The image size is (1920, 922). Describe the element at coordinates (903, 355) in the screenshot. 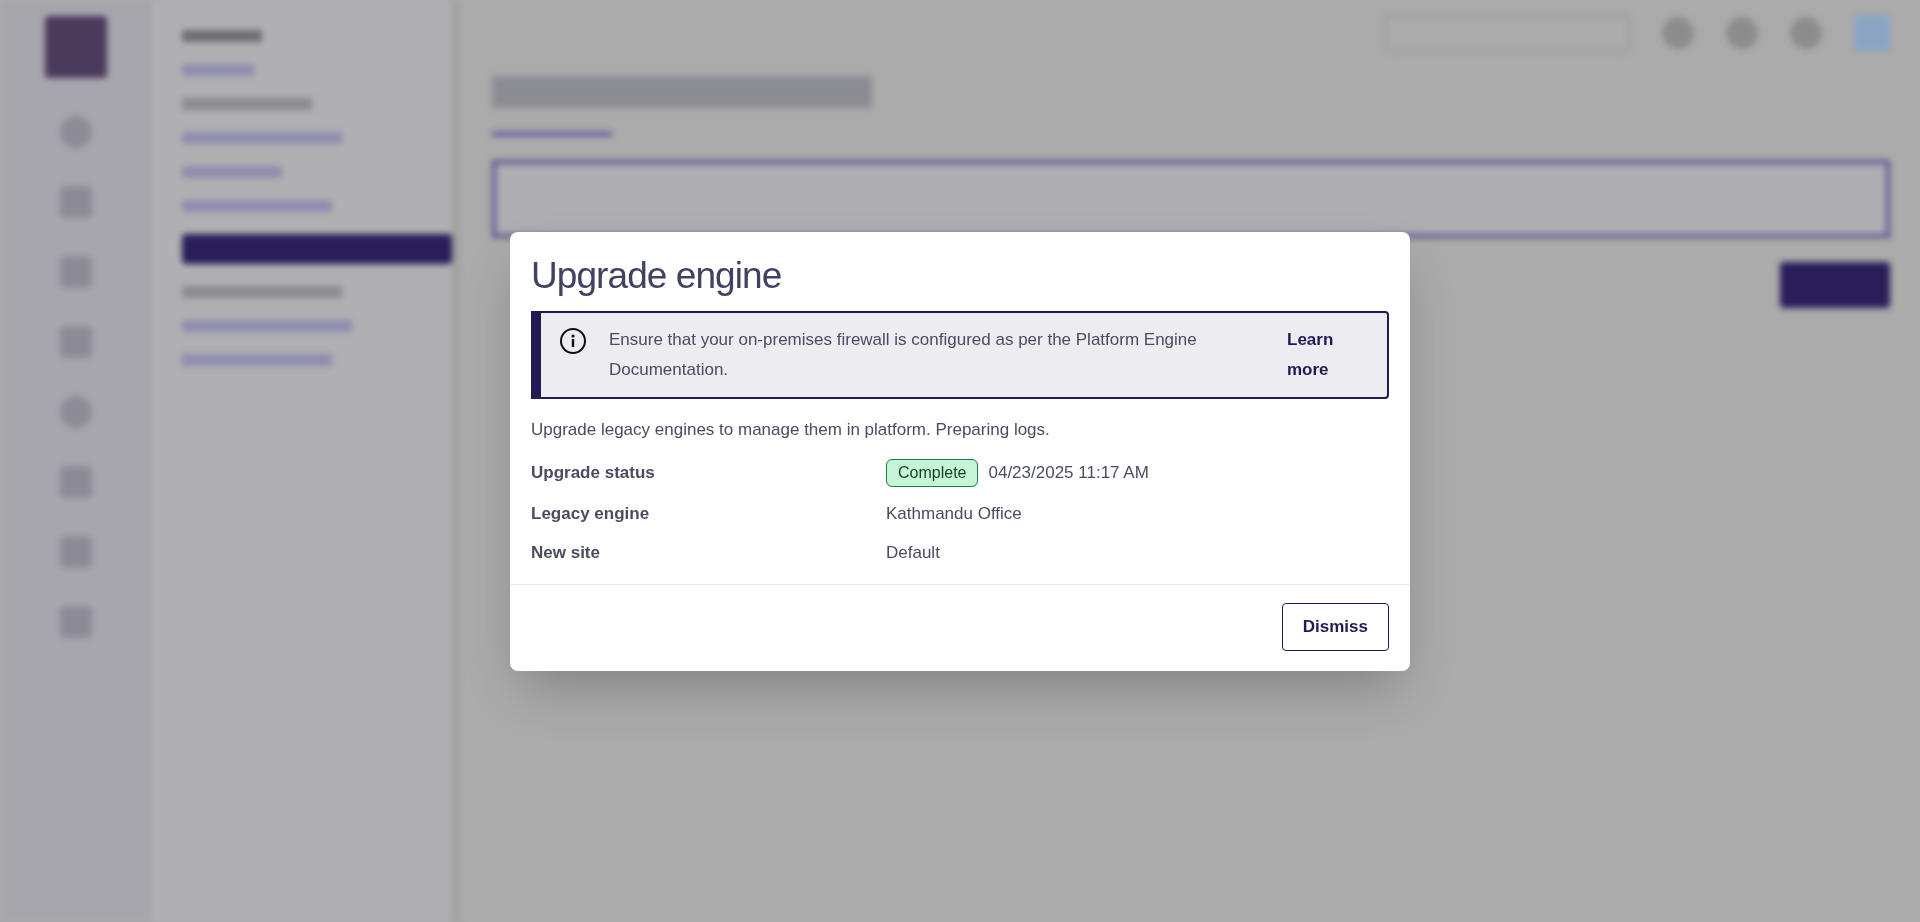

I see `banner-message: Ensure that your on-premises firewall is configured as per the Platform Engine Documentation.` at that location.